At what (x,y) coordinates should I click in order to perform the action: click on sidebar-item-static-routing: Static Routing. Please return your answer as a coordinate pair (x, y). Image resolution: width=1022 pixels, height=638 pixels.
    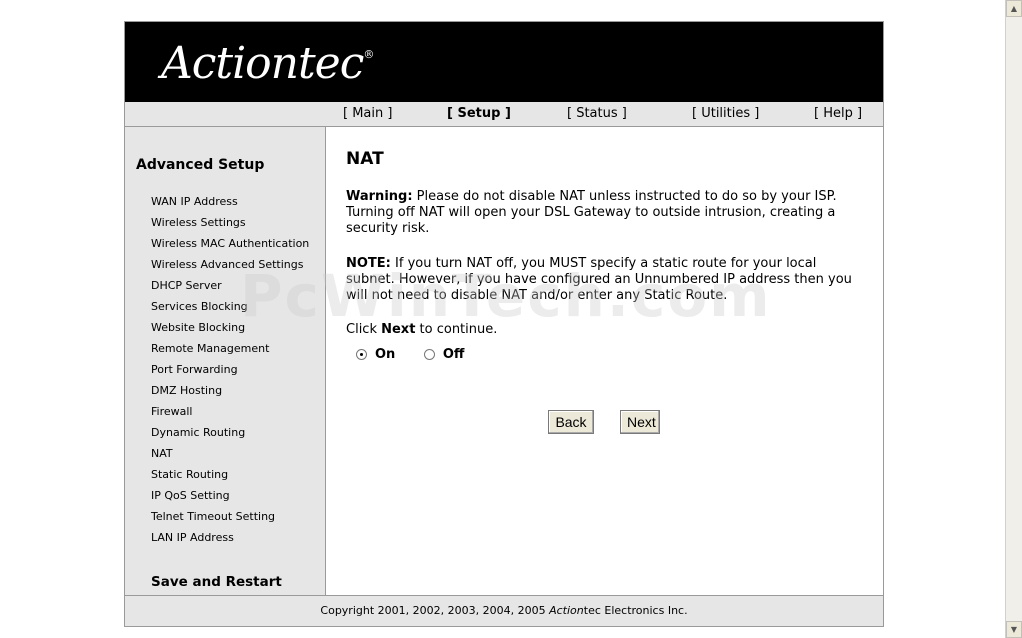
    Looking at the image, I should click on (230, 478).